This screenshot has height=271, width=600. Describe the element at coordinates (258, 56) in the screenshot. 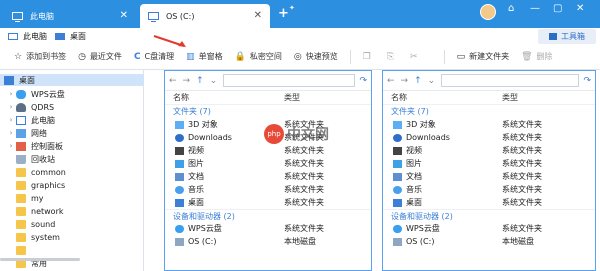

I see `private-space-button: 🔒 私密空间` at that location.